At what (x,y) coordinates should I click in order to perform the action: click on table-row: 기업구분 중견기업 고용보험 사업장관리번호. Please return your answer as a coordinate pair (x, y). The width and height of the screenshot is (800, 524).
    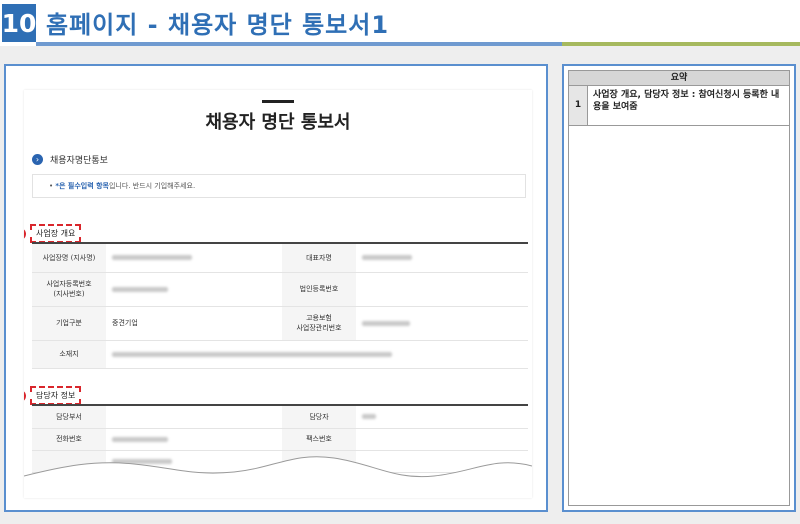
    Looking at the image, I should click on (280, 323).